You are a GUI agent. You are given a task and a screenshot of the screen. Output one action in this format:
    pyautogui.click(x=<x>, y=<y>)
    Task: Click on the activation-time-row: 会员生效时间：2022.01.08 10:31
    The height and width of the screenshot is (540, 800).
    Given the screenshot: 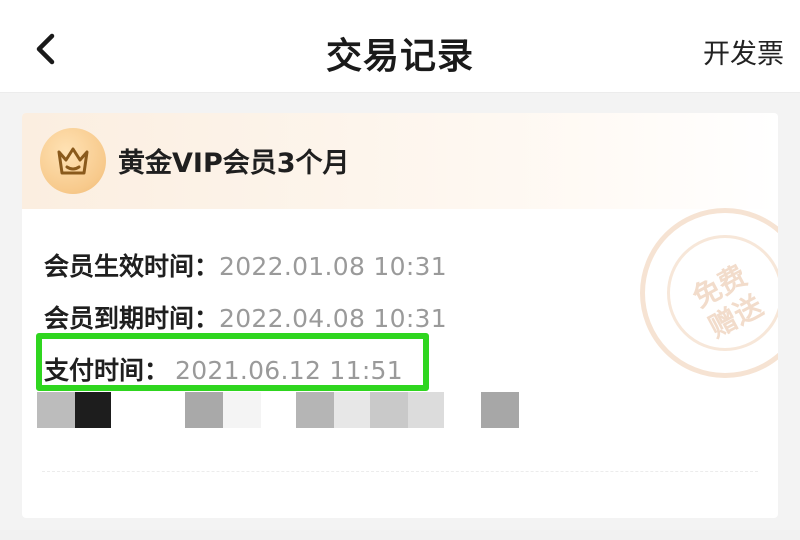 What is the action you would take?
    pyautogui.click(x=245, y=265)
    